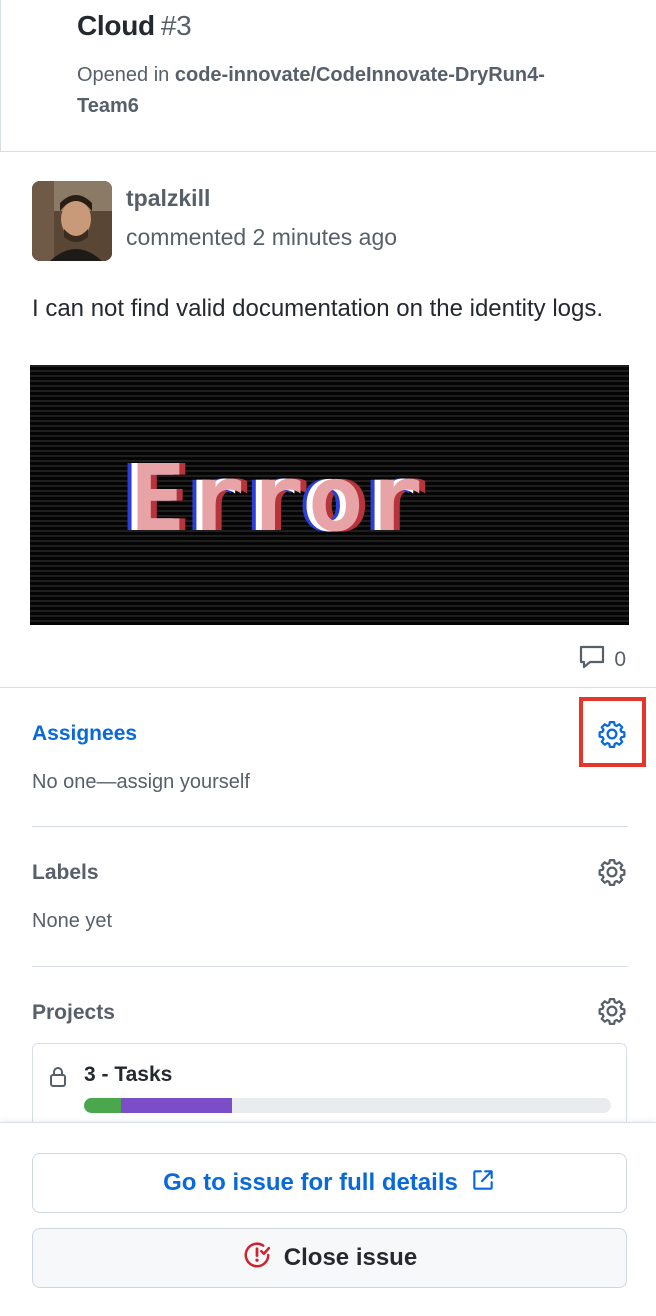 Image resolution: width=656 pixels, height=1316 pixels. I want to click on external-link-icon, so click(483, 1183).